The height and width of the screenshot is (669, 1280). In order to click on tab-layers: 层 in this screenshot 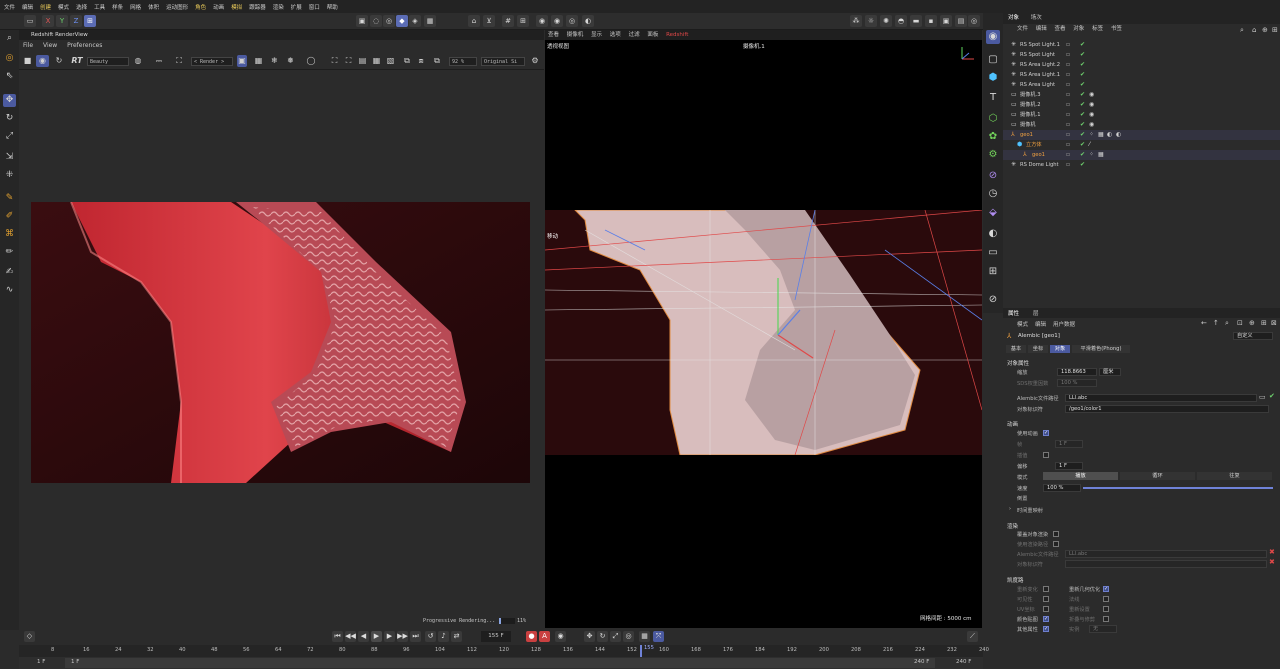, I will do `click(1036, 313)`.